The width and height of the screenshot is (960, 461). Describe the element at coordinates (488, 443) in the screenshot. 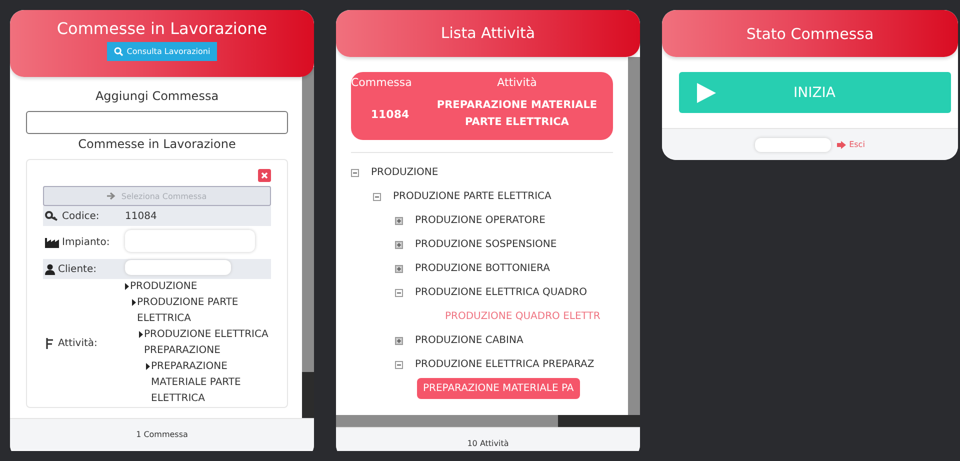

I see `footer-count: 10 Attività` at that location.